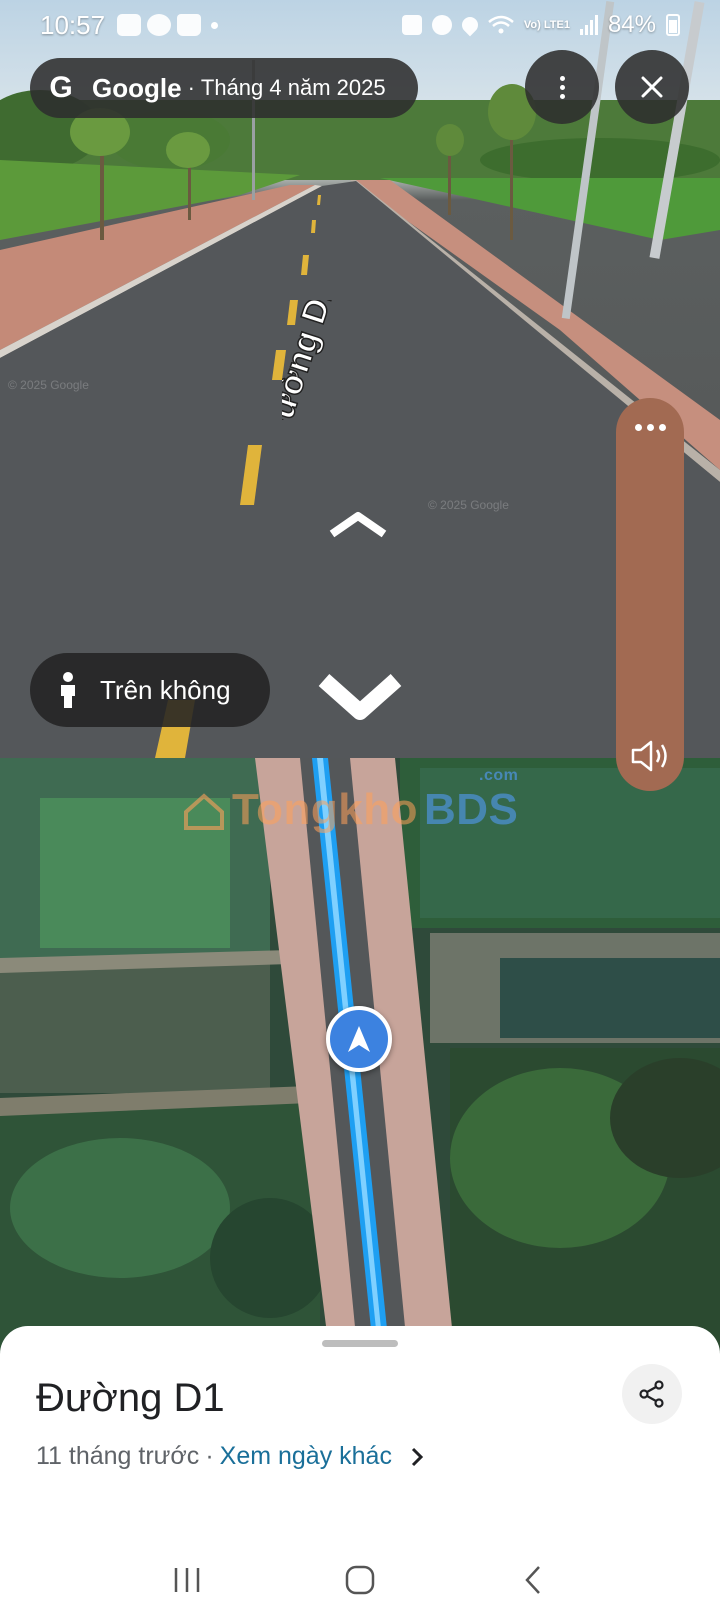 The height and width of the screenshot is (1605, 720). I want to click on more-horizontal-icon, so click(650, 427).